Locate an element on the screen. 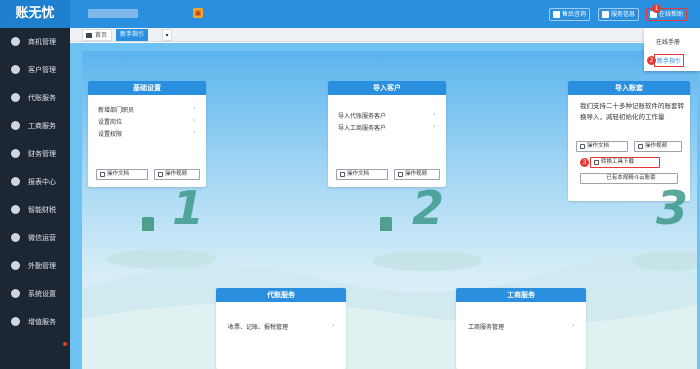 This screenshot has height=369, width=700. wechat-icon is located at coordinates (15, 237).